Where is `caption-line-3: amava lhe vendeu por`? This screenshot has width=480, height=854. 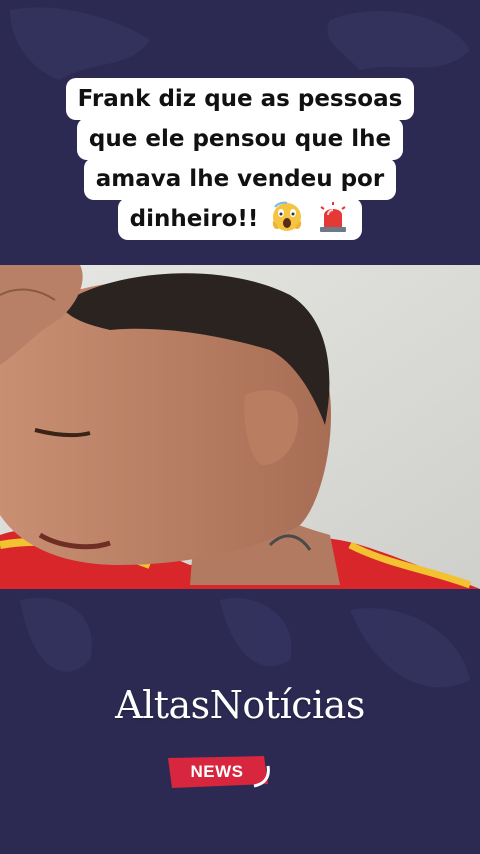
caption-line-3: amava lhe vendeu por is located at coordinates (240, 179).